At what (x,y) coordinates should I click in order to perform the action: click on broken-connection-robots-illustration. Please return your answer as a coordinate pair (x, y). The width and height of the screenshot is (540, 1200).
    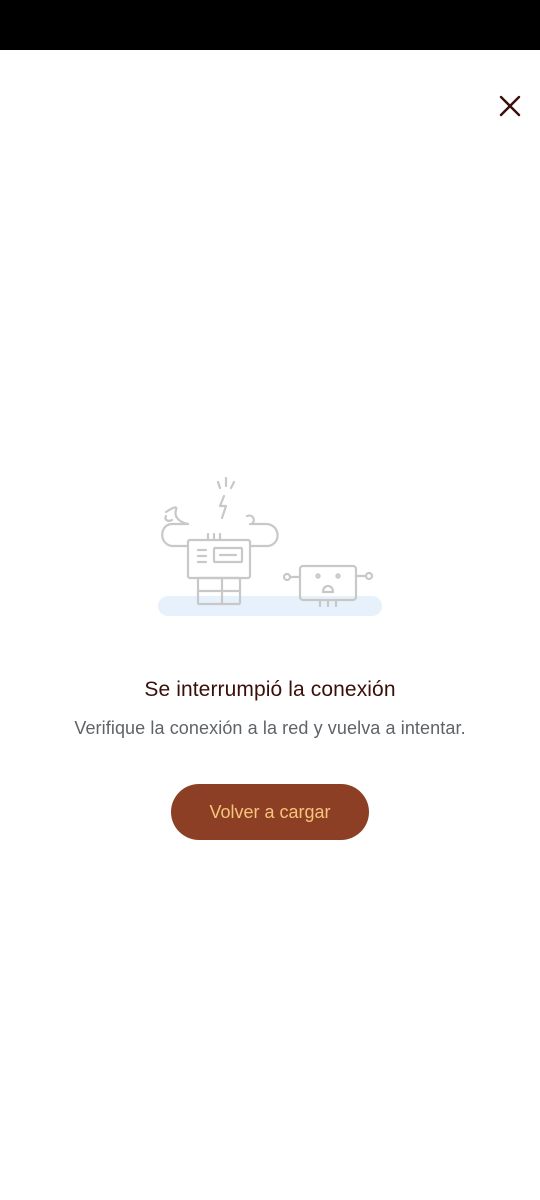
    Looking at the image, I should click on (270, 546).